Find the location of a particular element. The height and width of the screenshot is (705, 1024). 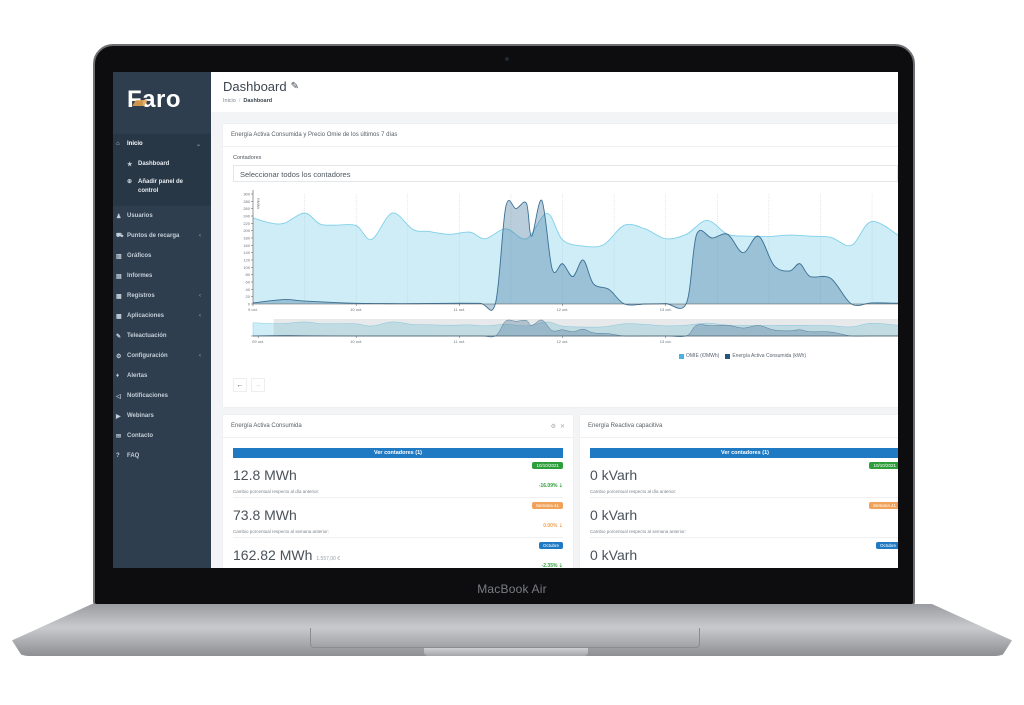

sidebar-item-graficos: ▥ Gráficos is located at coordinates (162, 256).